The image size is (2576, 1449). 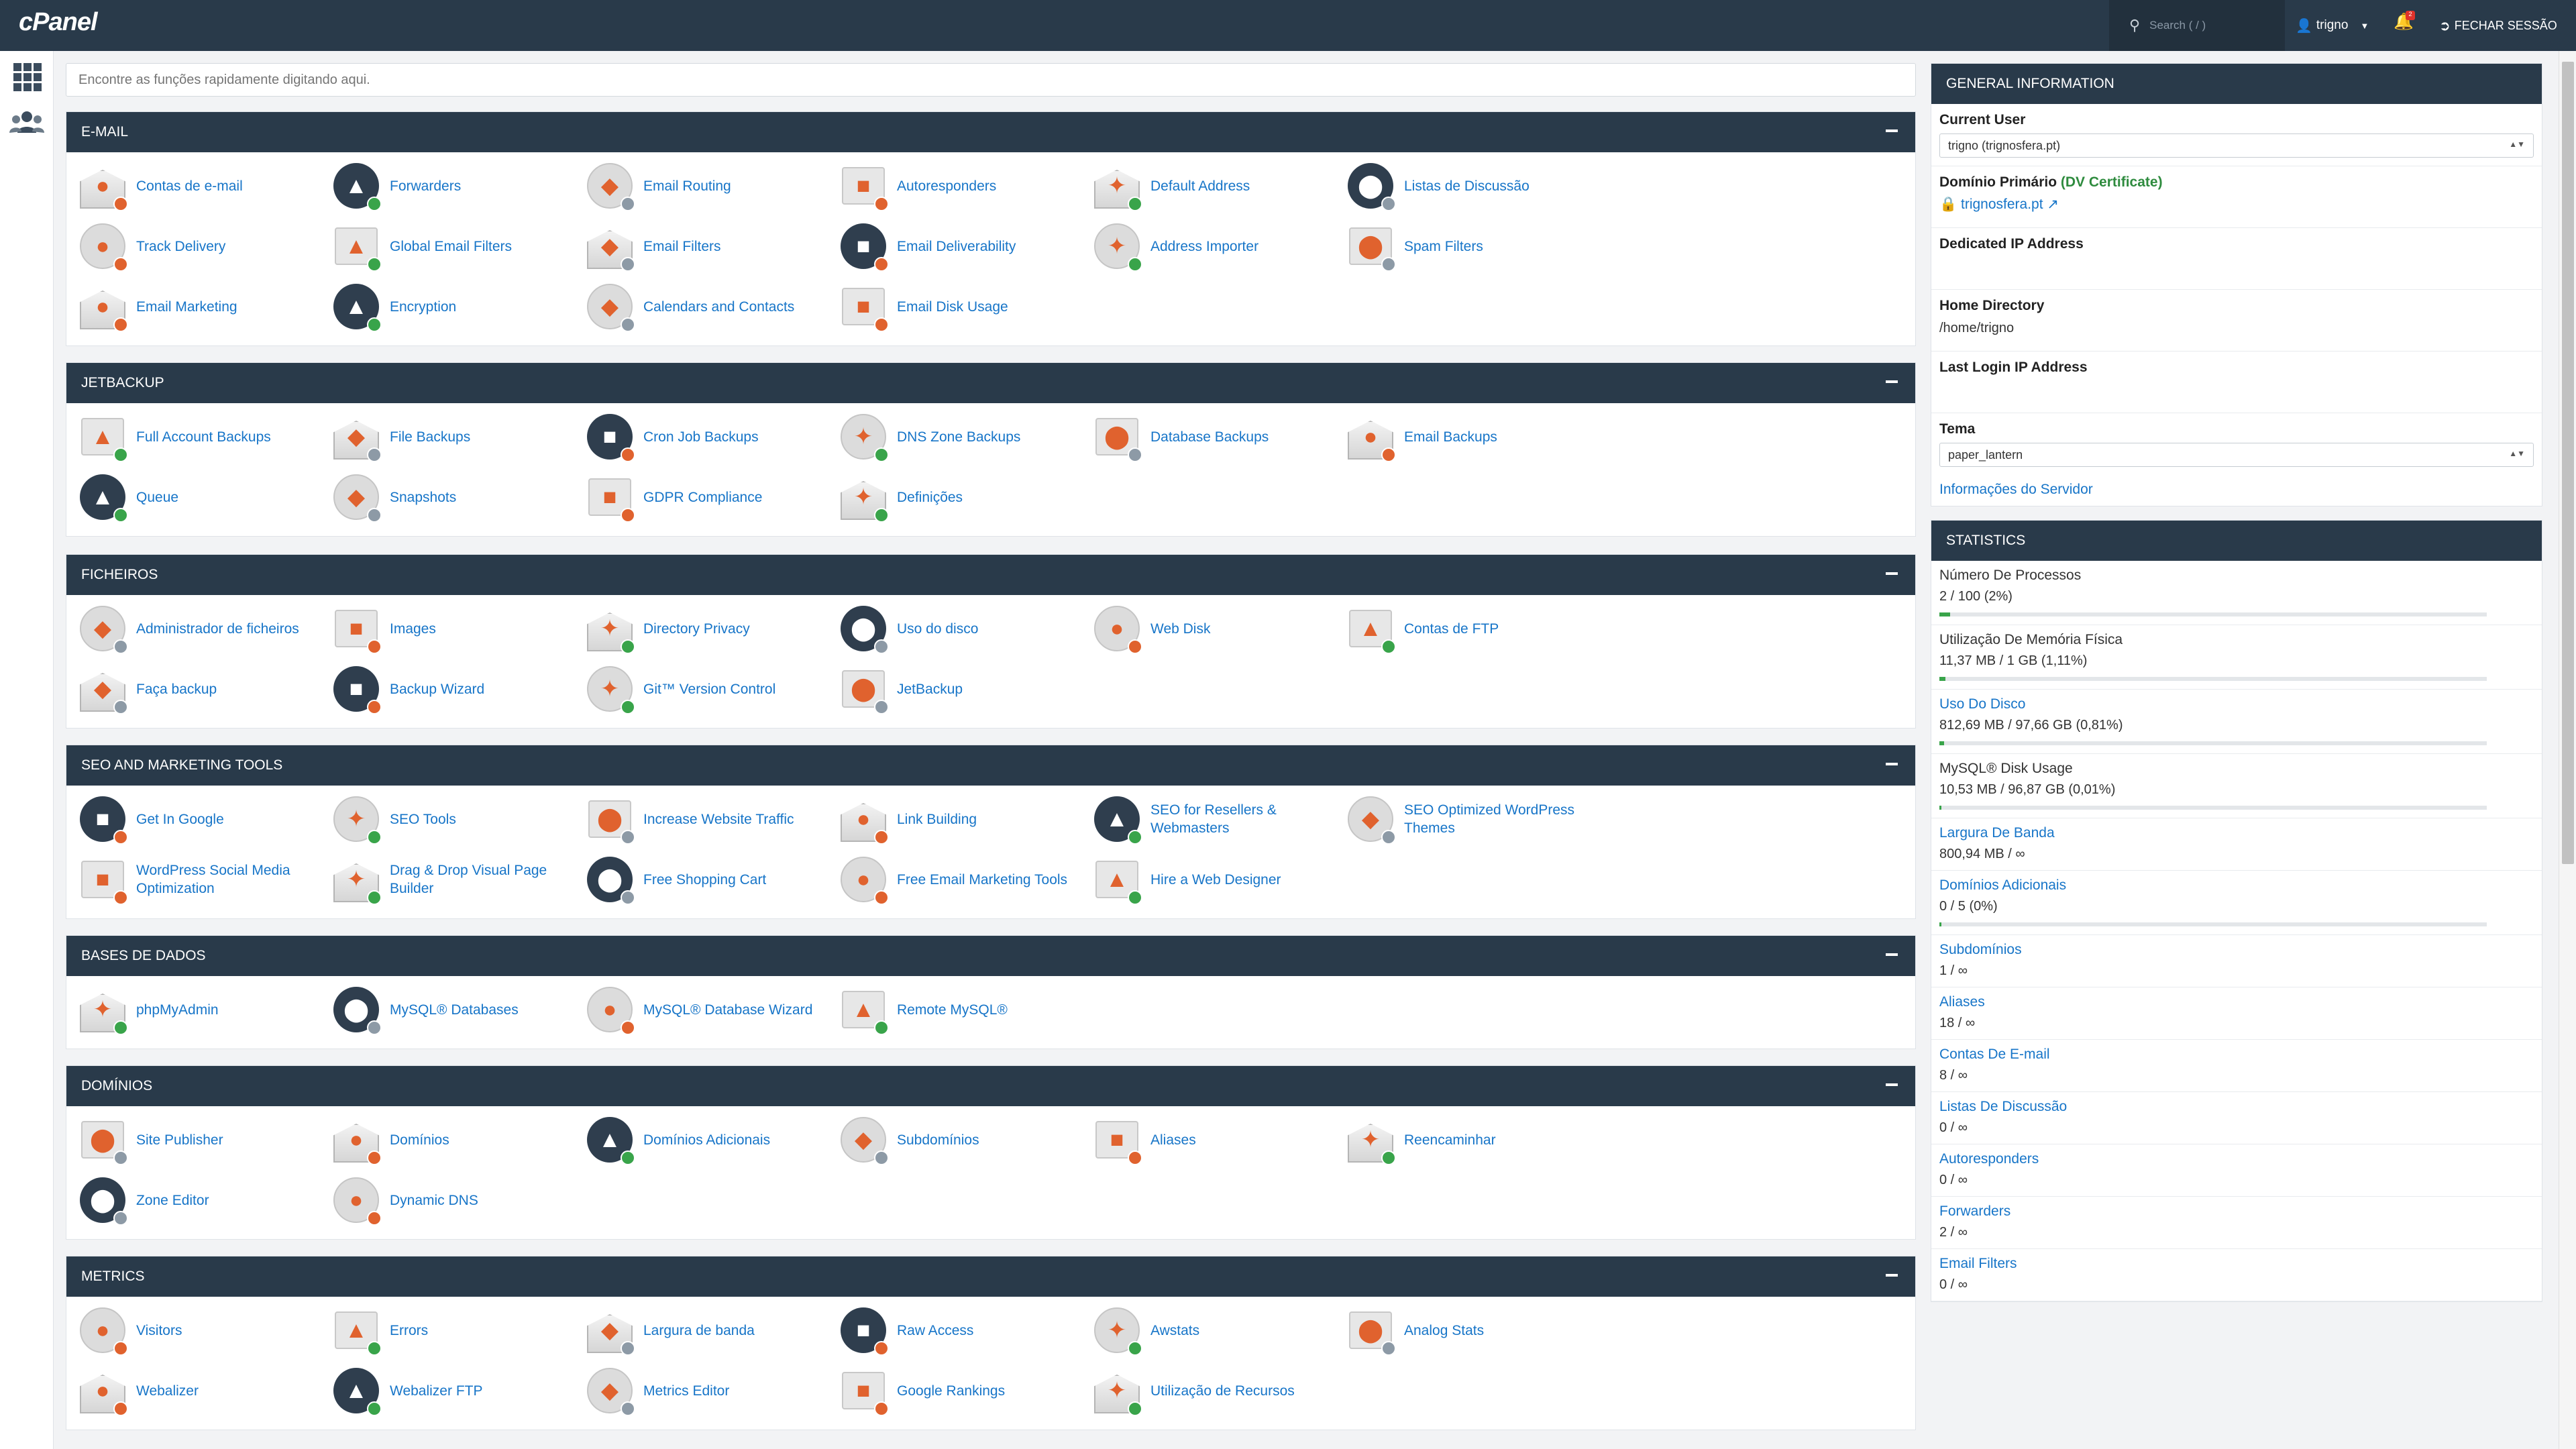 What do you see at coordinates (2498, 25) in the screenshot?
I see `logout-button: ➲ FECHAR SESSÃO` at bounding box center [2498, 25].